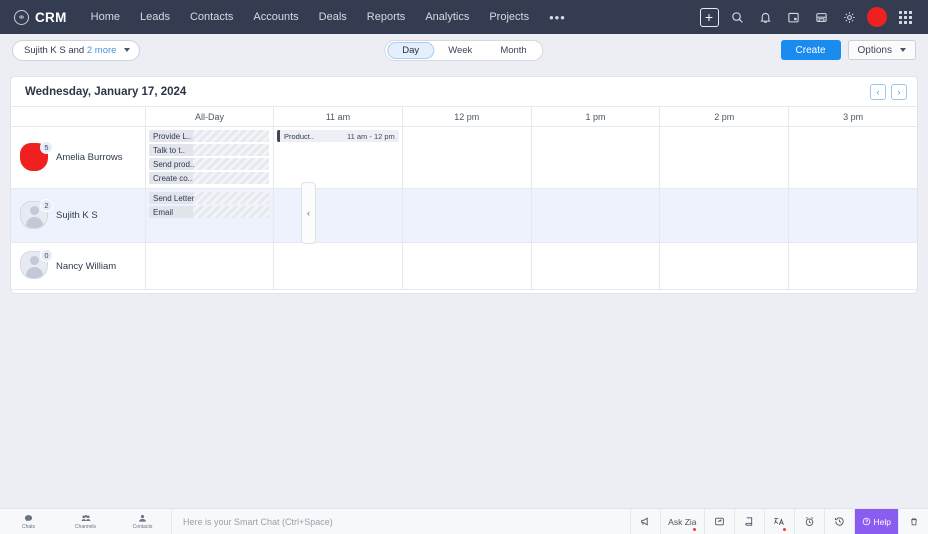 The width and height of the screenshot is (928, 534). Describe the element at coordinates (209, 136) in the screenshot. I see `all-day-event: Provide L..` at that location.